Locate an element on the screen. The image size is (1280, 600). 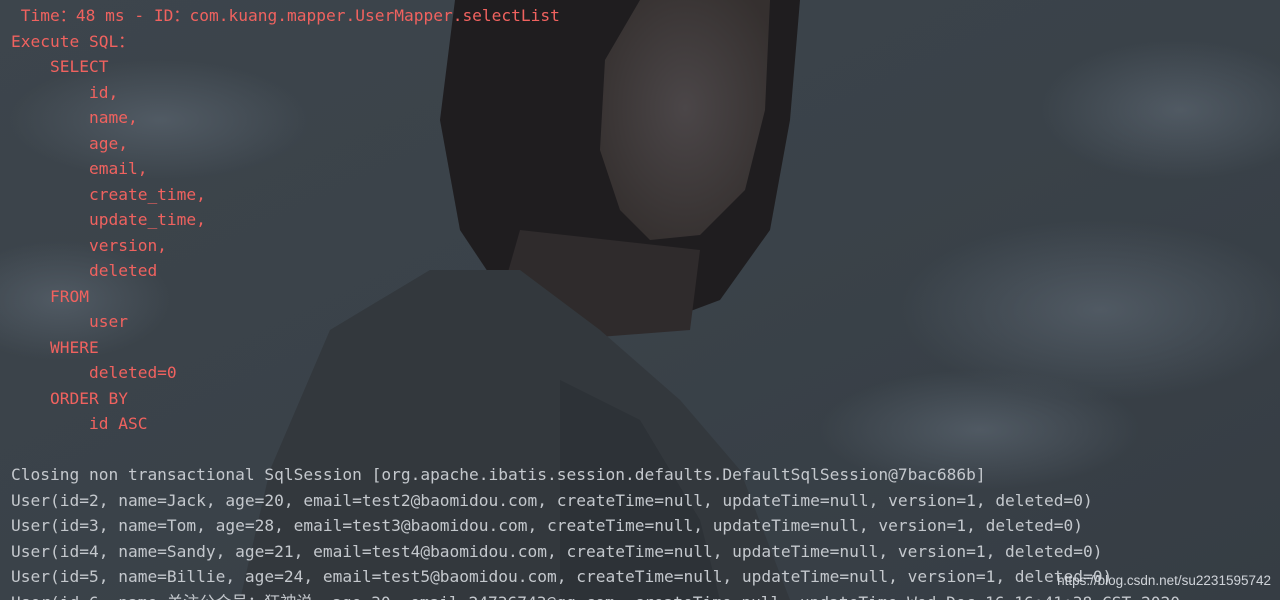
sql-table-name: user is located at coordinates (69, 321).